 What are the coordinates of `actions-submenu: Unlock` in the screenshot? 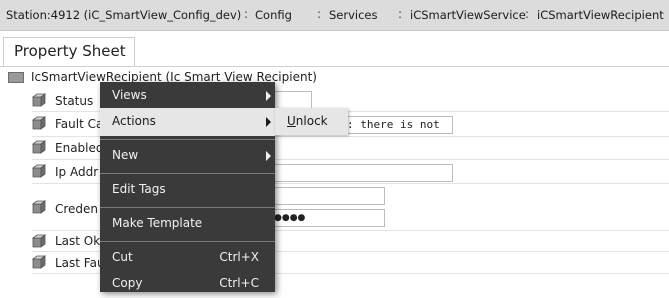 It's located at (311, 121).